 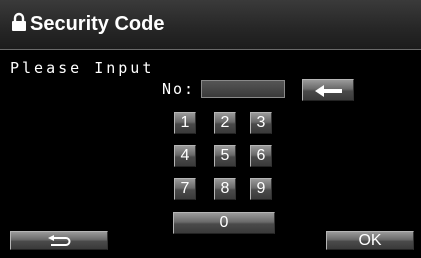 I want to click on key-3: 3, so click(x=261, y=123).